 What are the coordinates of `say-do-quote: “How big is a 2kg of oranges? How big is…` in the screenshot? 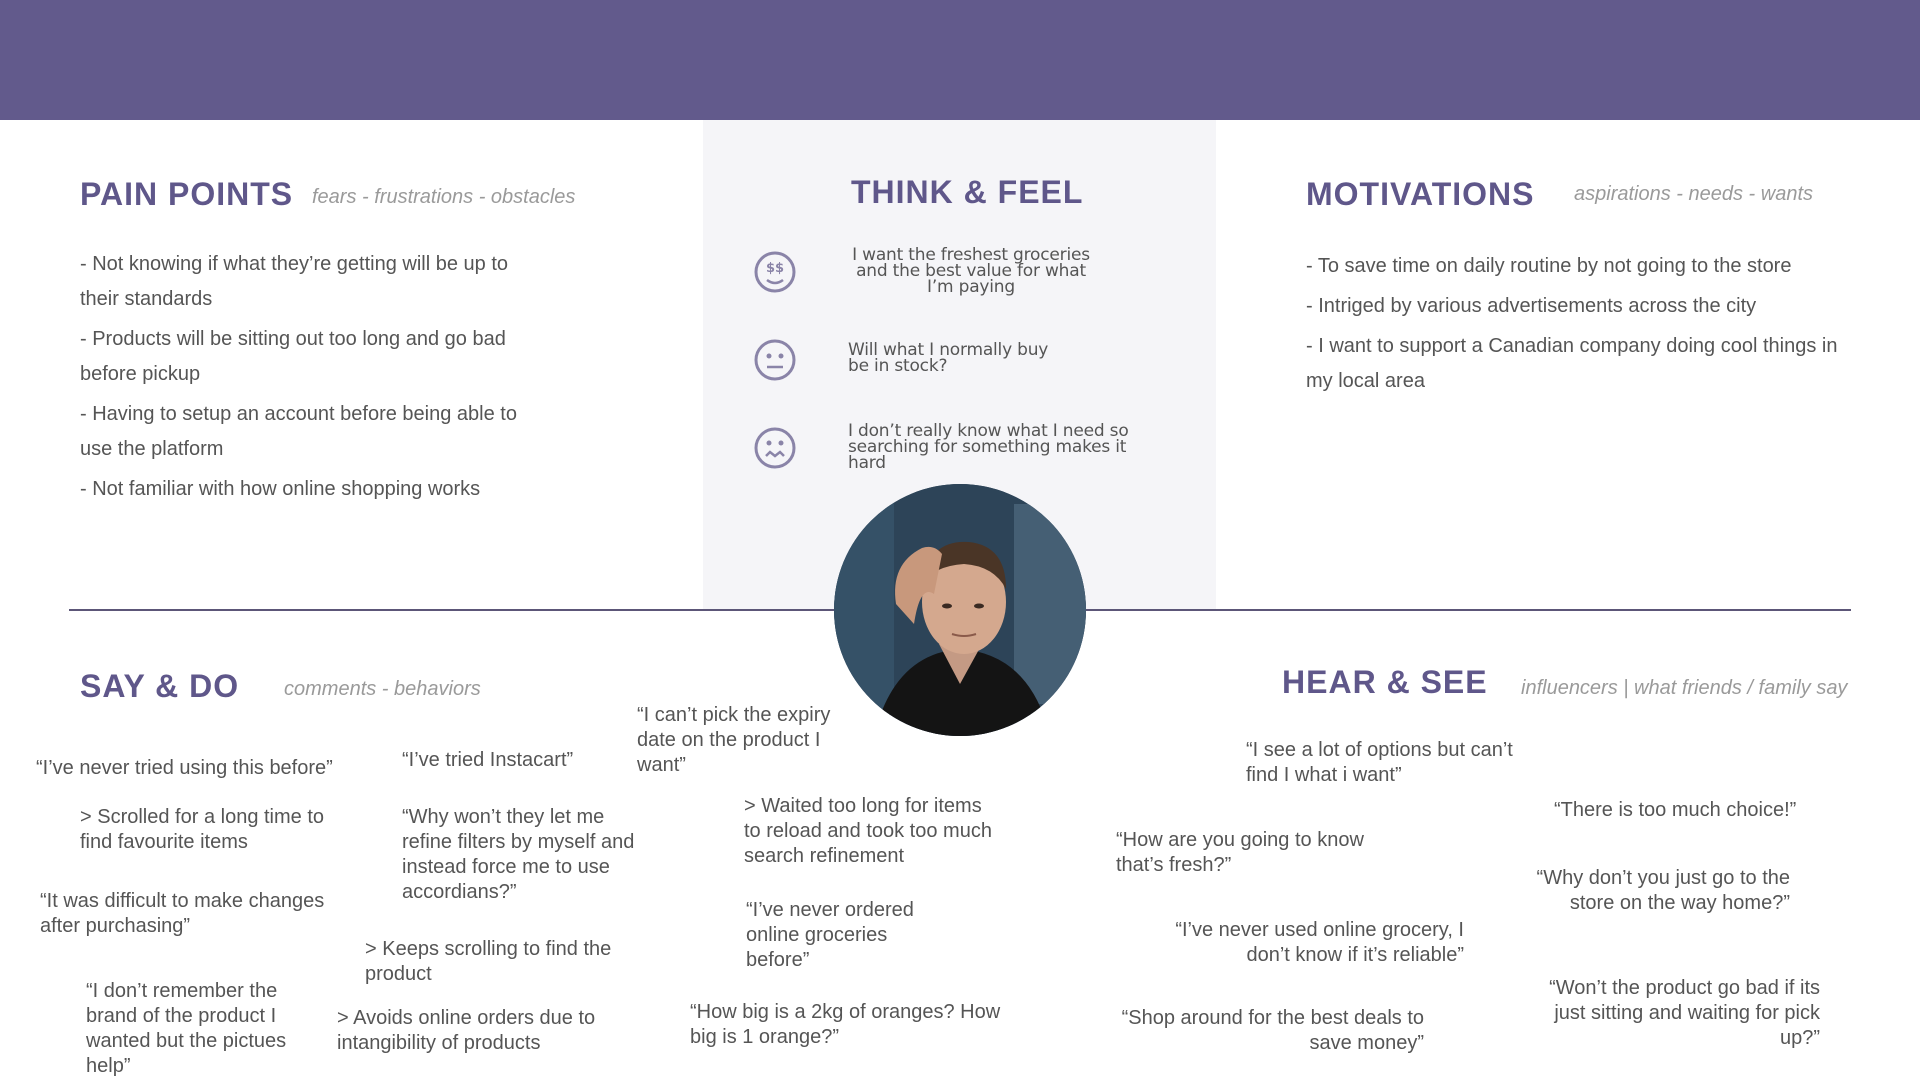 It's located at (845, 1024).